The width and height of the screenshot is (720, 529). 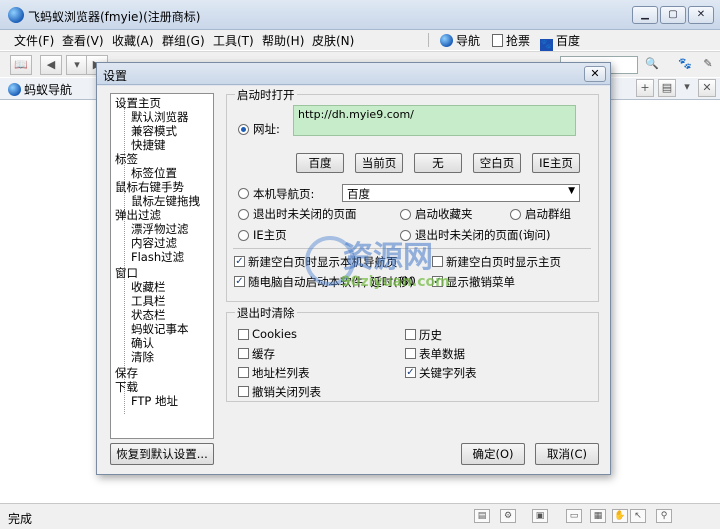 I want to click on folder-icon: ▭, so click(x=574, y=516).